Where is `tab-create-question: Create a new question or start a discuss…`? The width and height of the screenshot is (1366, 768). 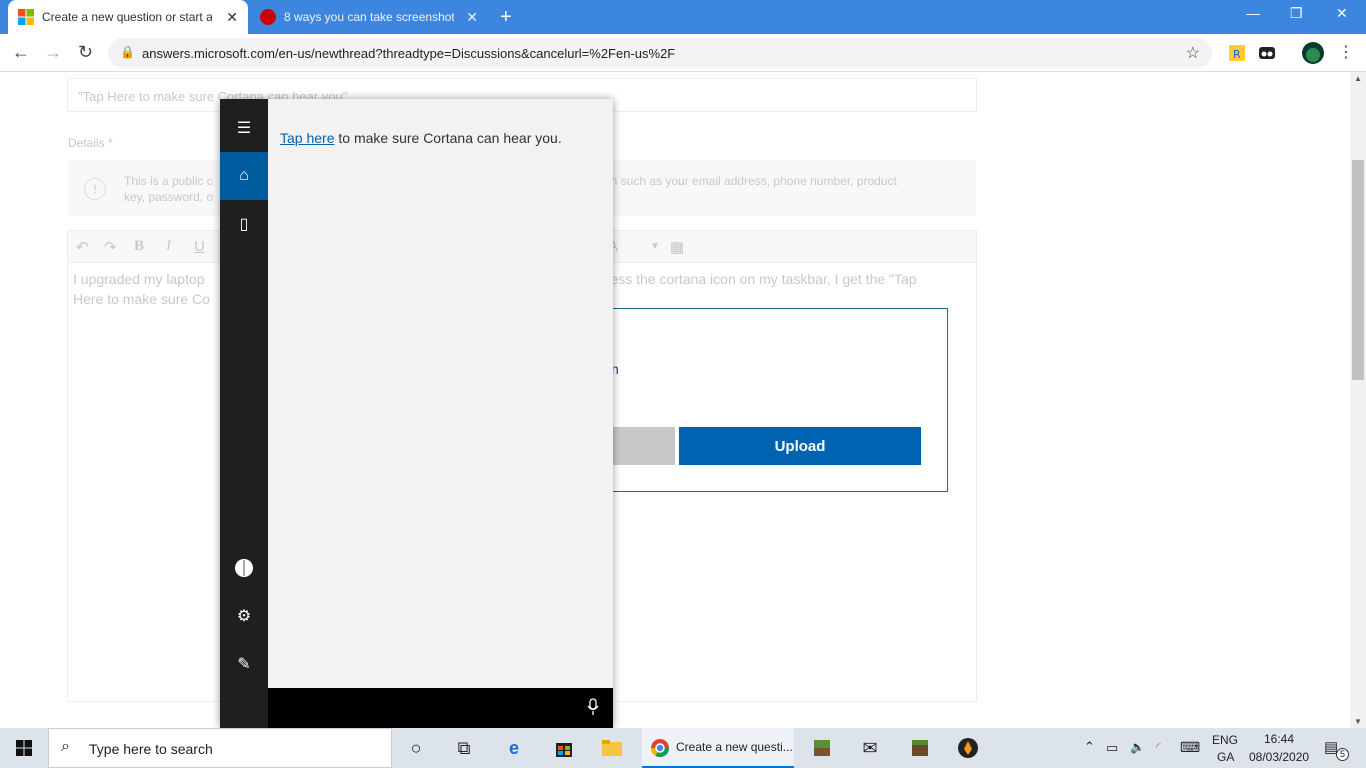 tab-create-question: Create a new question or start a discuss… is located at coordinates (128, 17).